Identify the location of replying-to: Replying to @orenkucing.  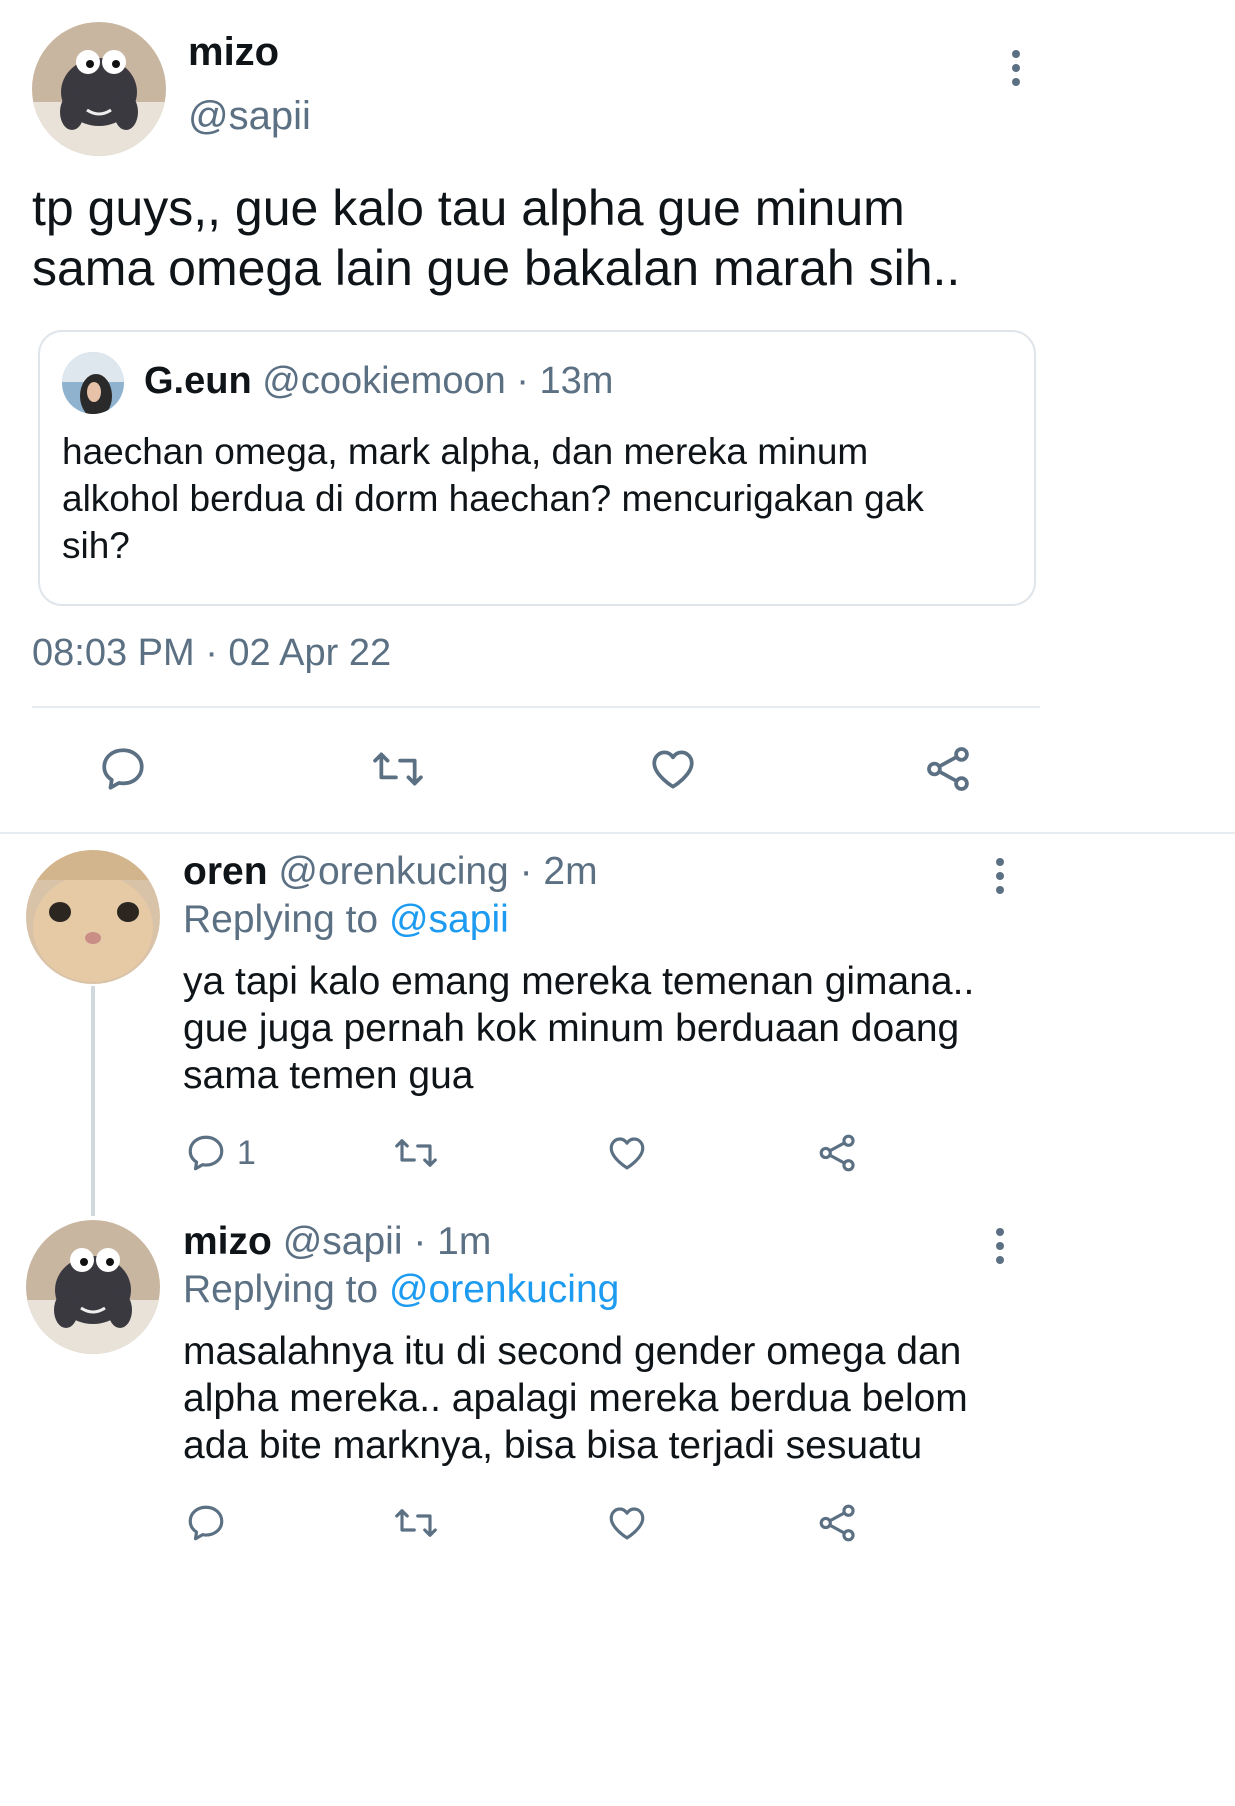
(401, 1290).